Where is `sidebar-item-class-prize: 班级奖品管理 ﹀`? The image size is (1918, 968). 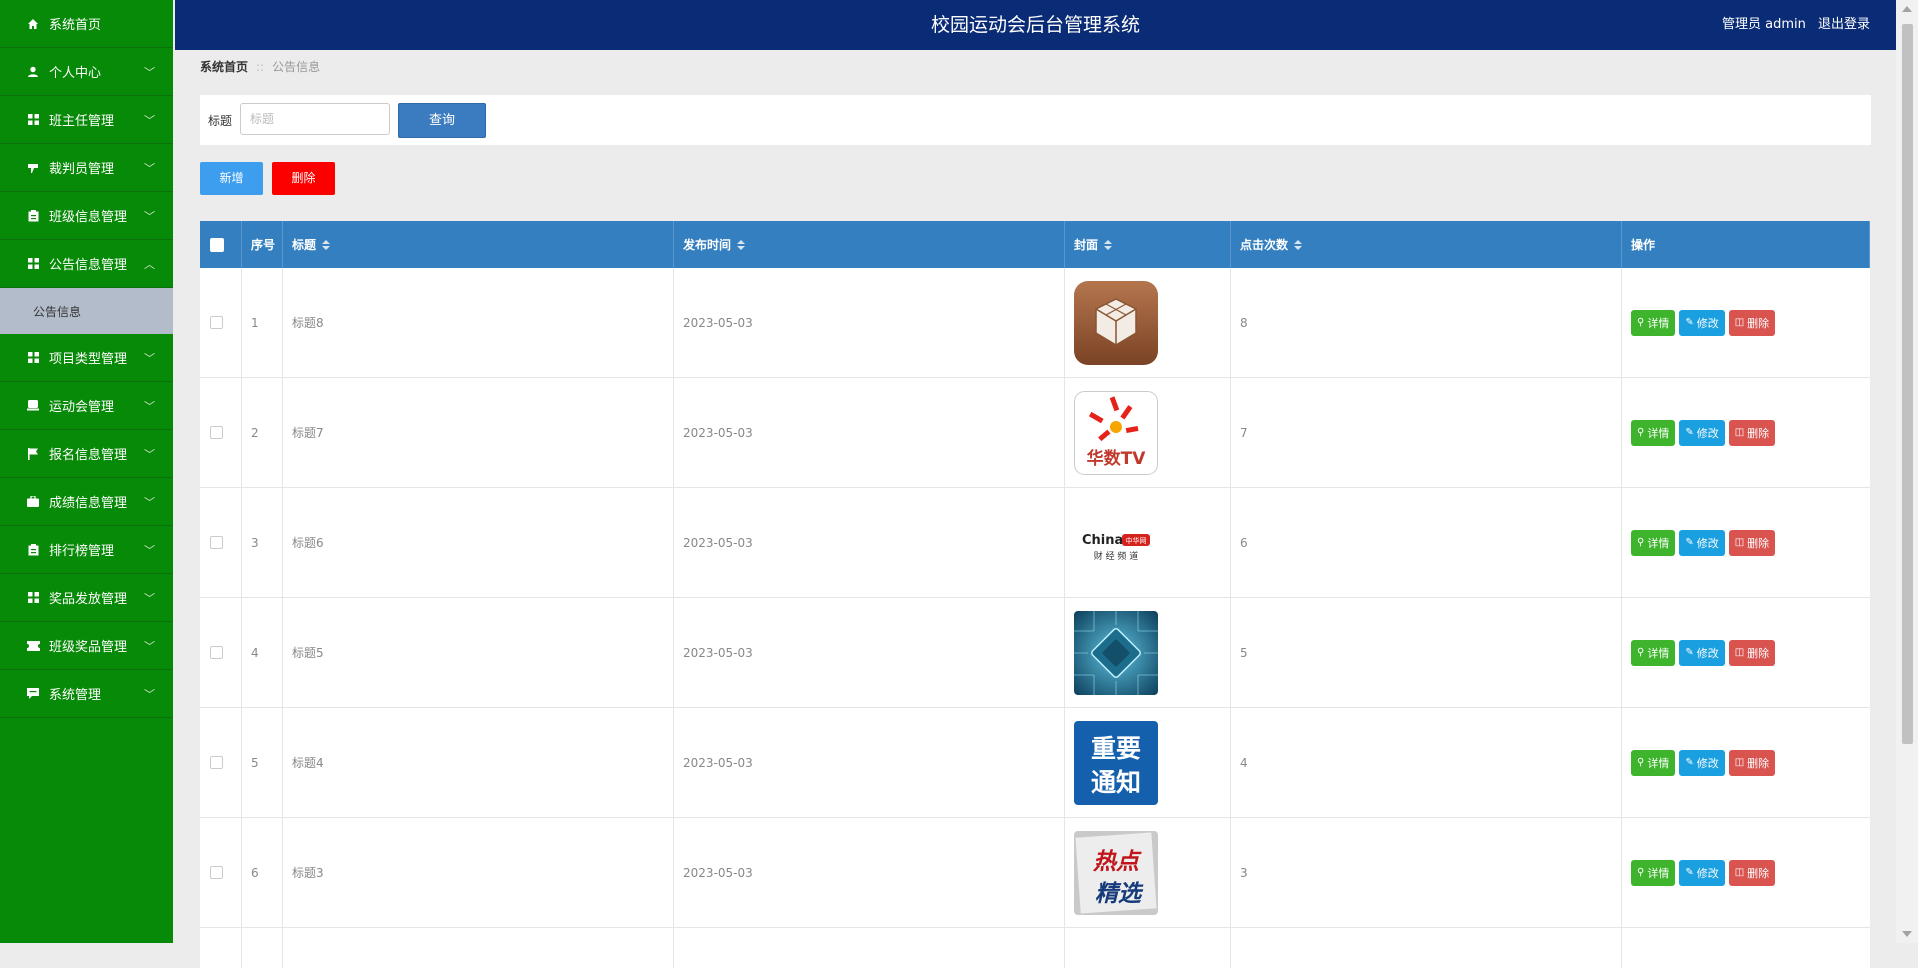 sidebar-item-class-prize: 班级奖品管理 ﹀ is located at coordinates (86, 646).